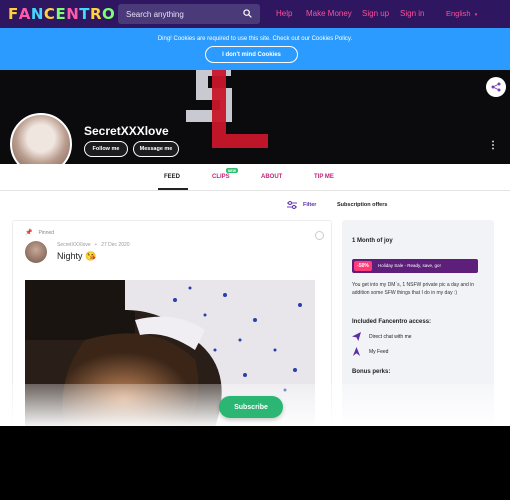 The image size is (510, 500). What do you see at coordinates (379, 351) in the screenshot?
I see `perk-label: My Feed` at bounding box center [379, 351].